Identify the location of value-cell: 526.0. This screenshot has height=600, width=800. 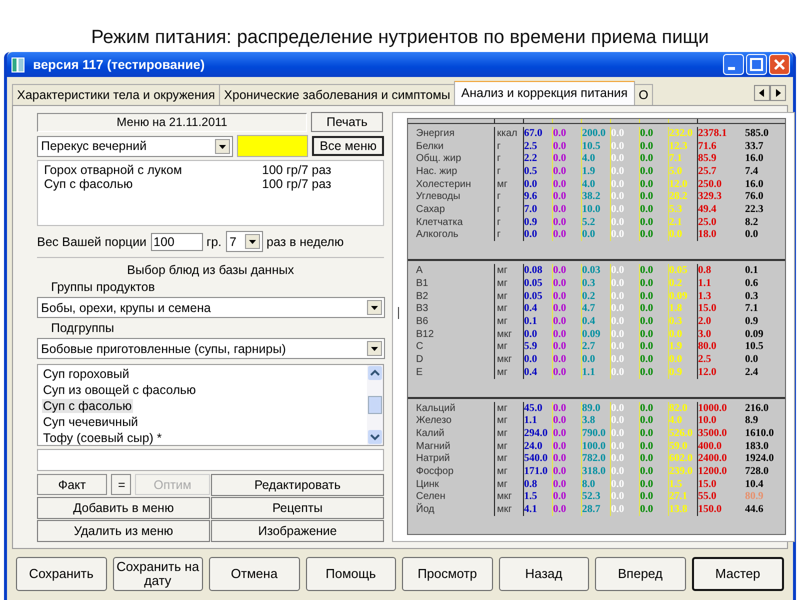
(681, 433).